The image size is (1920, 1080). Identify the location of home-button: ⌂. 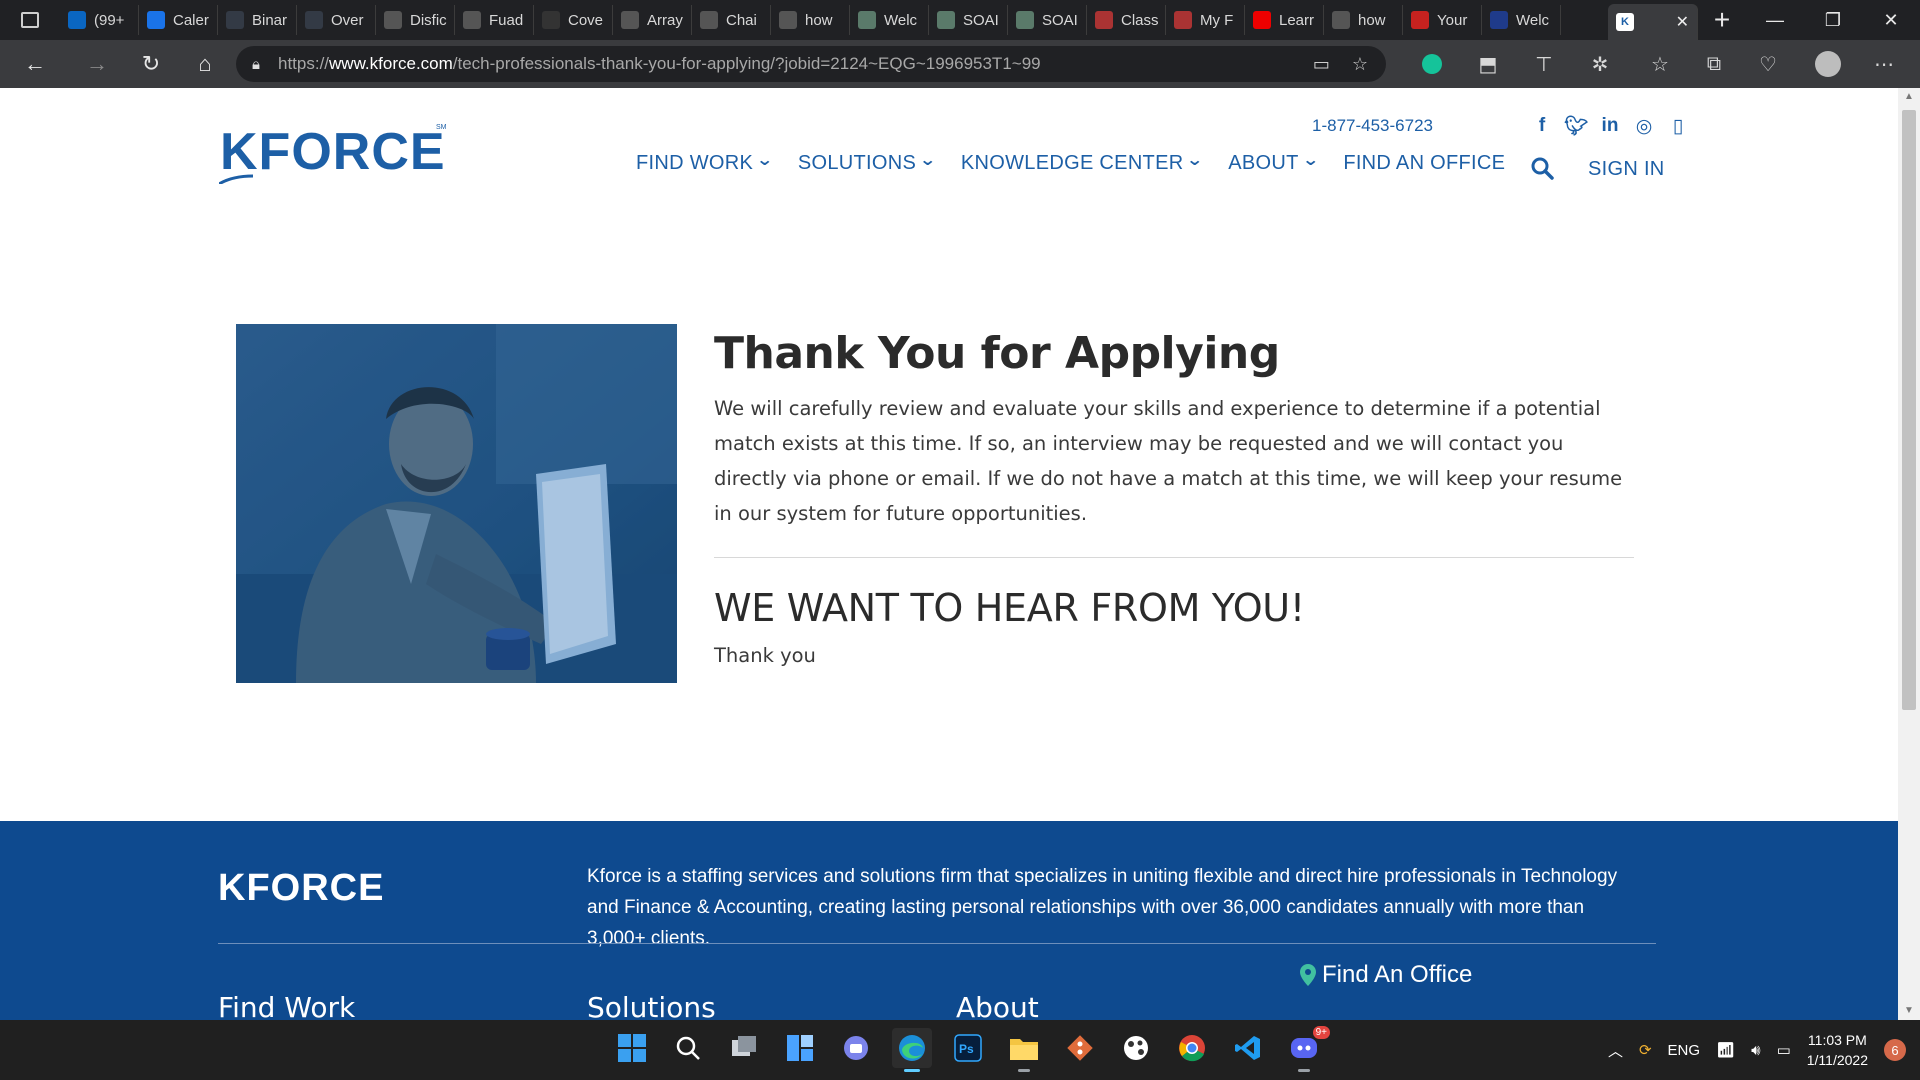
(205, 64).